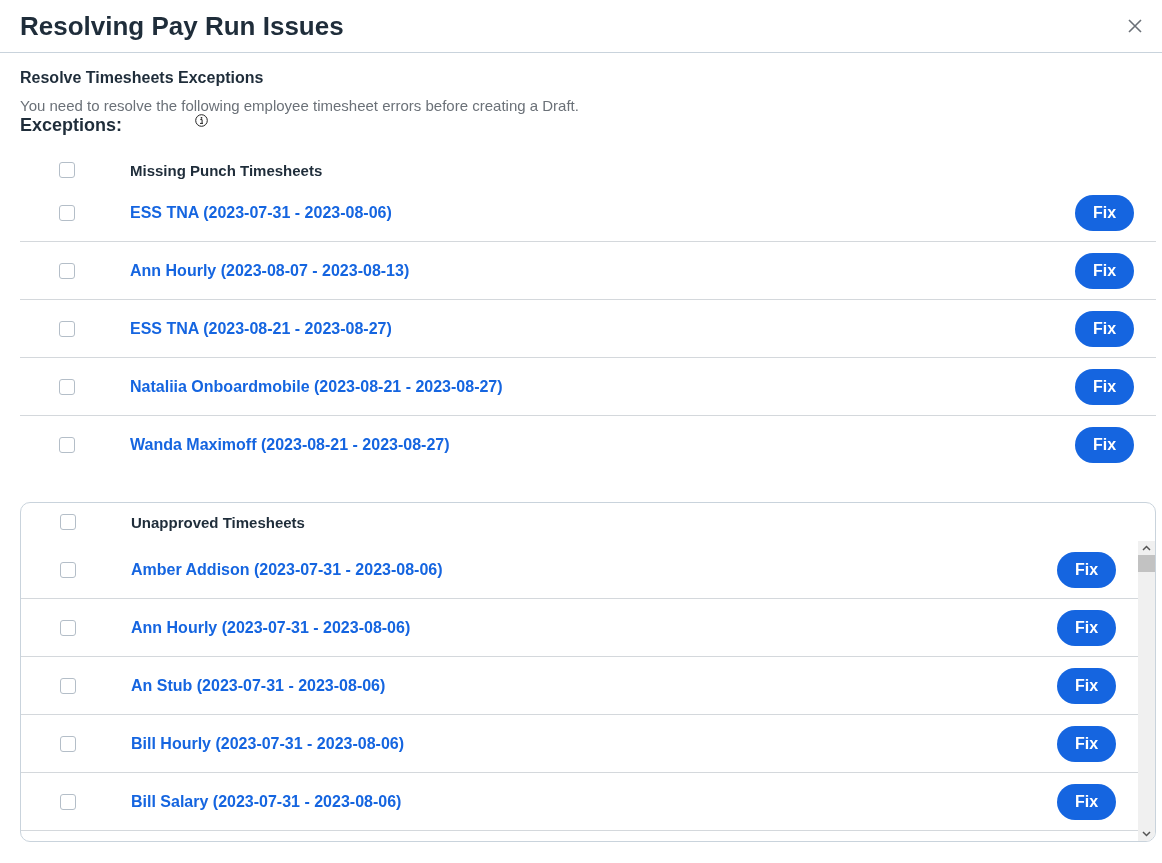 The image size is (1162, 863). Describe the element at coordinates (267, 743) in the screenshot. I see `timesheet-link: Bill Hourly (2023-07-31 - 2023-08-06)` at that location.